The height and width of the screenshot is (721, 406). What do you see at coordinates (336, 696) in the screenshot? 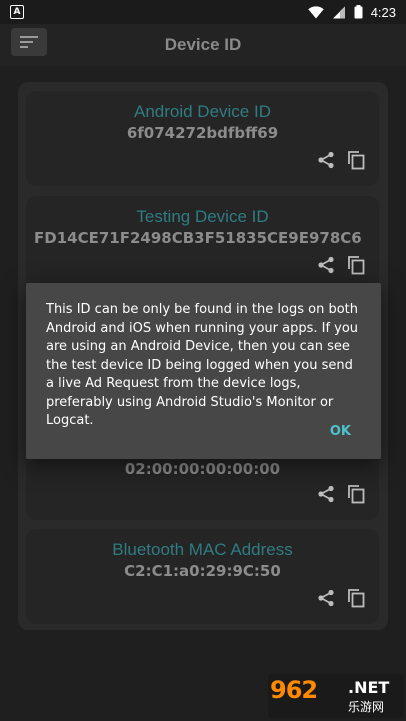
I see `watermark-logo: 962 .NET 乐游网` at bounding box center [336, 696].